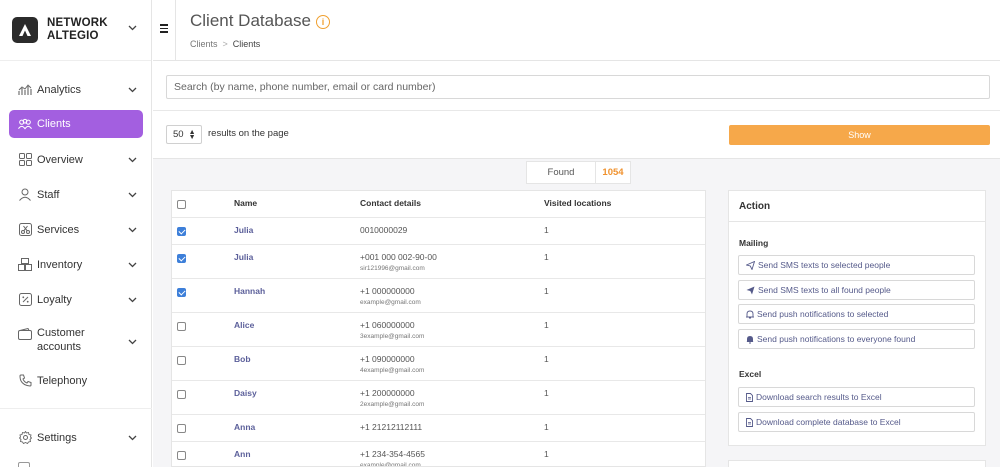  I want to click on sidebar-settings-wrap: Settings, so click(76, 437).